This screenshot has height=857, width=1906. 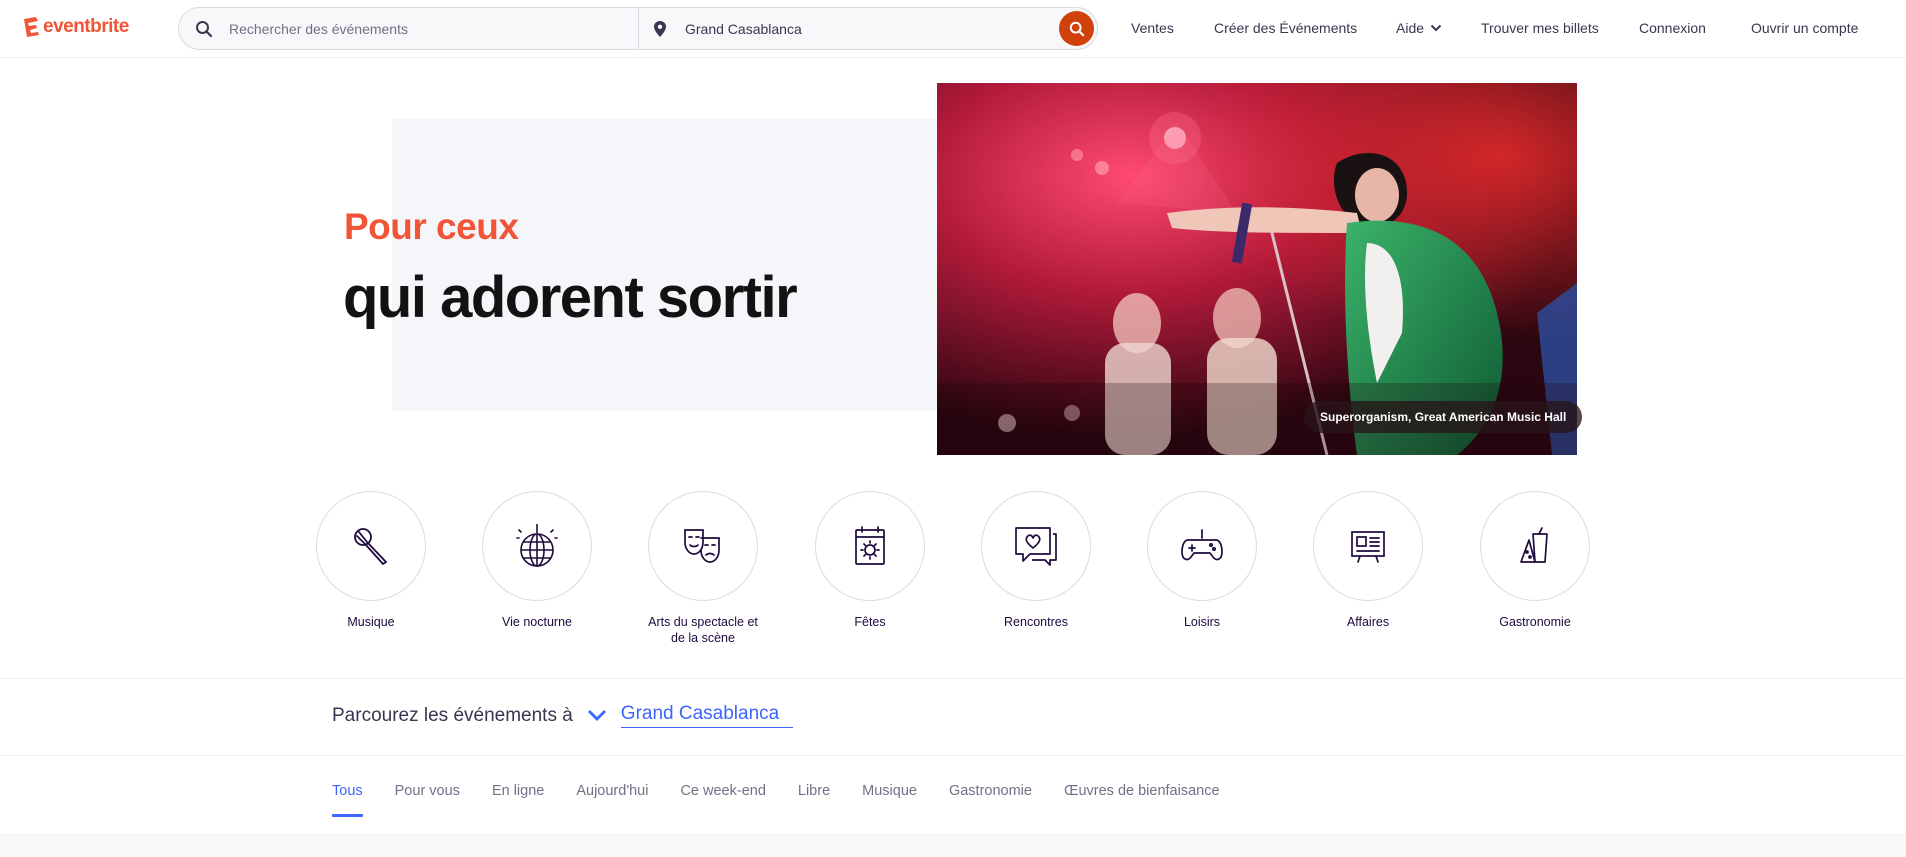 What do you see at coordinates (703, 630) in the screenshot?
I see `category-label: Arts du spectacle et de la scène` at bounding box center [703, 630].